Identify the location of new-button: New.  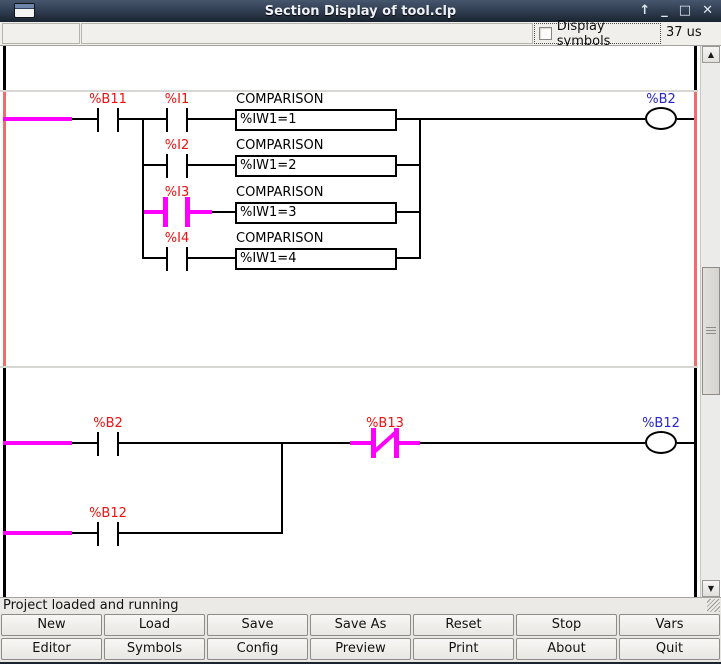
(51, 625).